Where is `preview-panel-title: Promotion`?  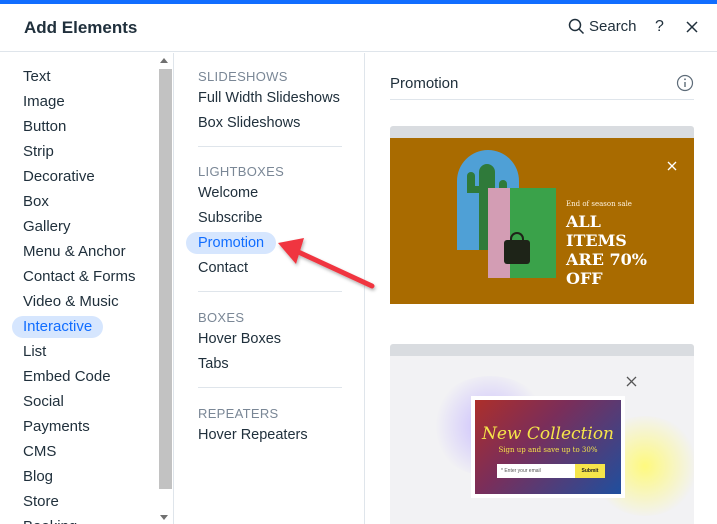
preview-panel-title: Promotion is located at coordinates (424, 83).